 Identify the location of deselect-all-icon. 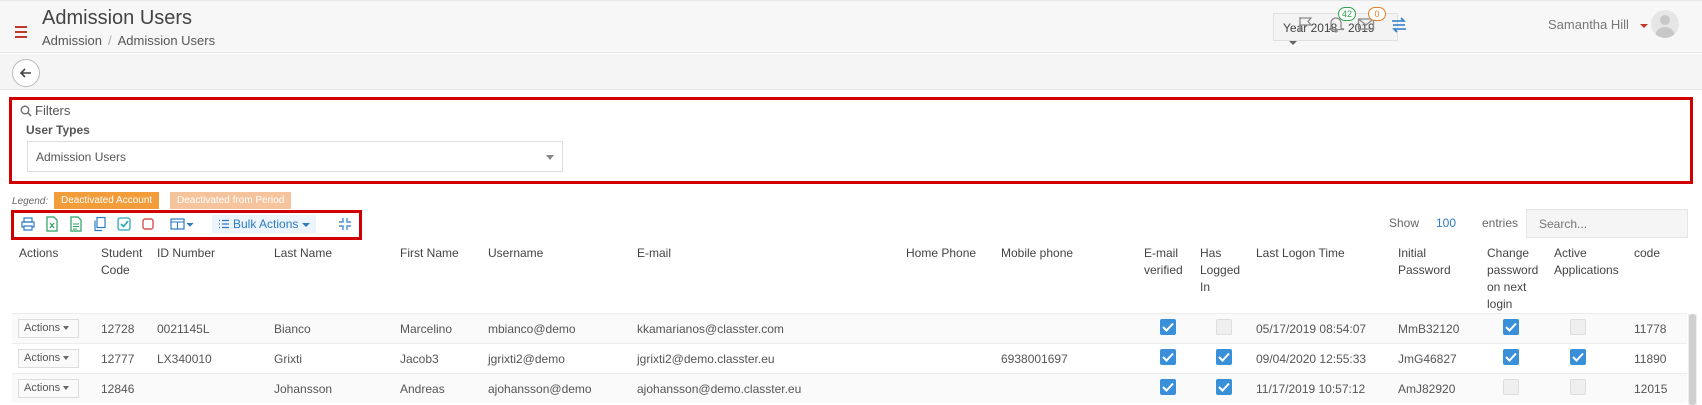
(148, 224).